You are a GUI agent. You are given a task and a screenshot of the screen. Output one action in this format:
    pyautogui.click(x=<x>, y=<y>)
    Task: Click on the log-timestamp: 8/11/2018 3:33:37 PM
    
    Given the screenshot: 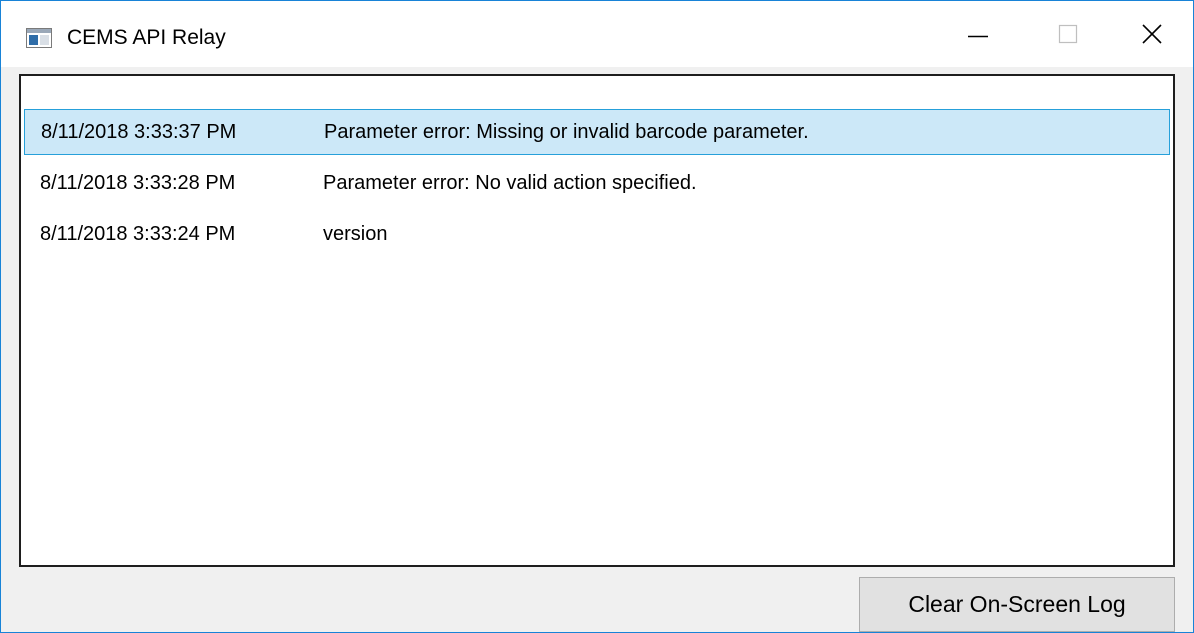 What is the action you would take?
    pyautogui.click(x=139, y=132)
    